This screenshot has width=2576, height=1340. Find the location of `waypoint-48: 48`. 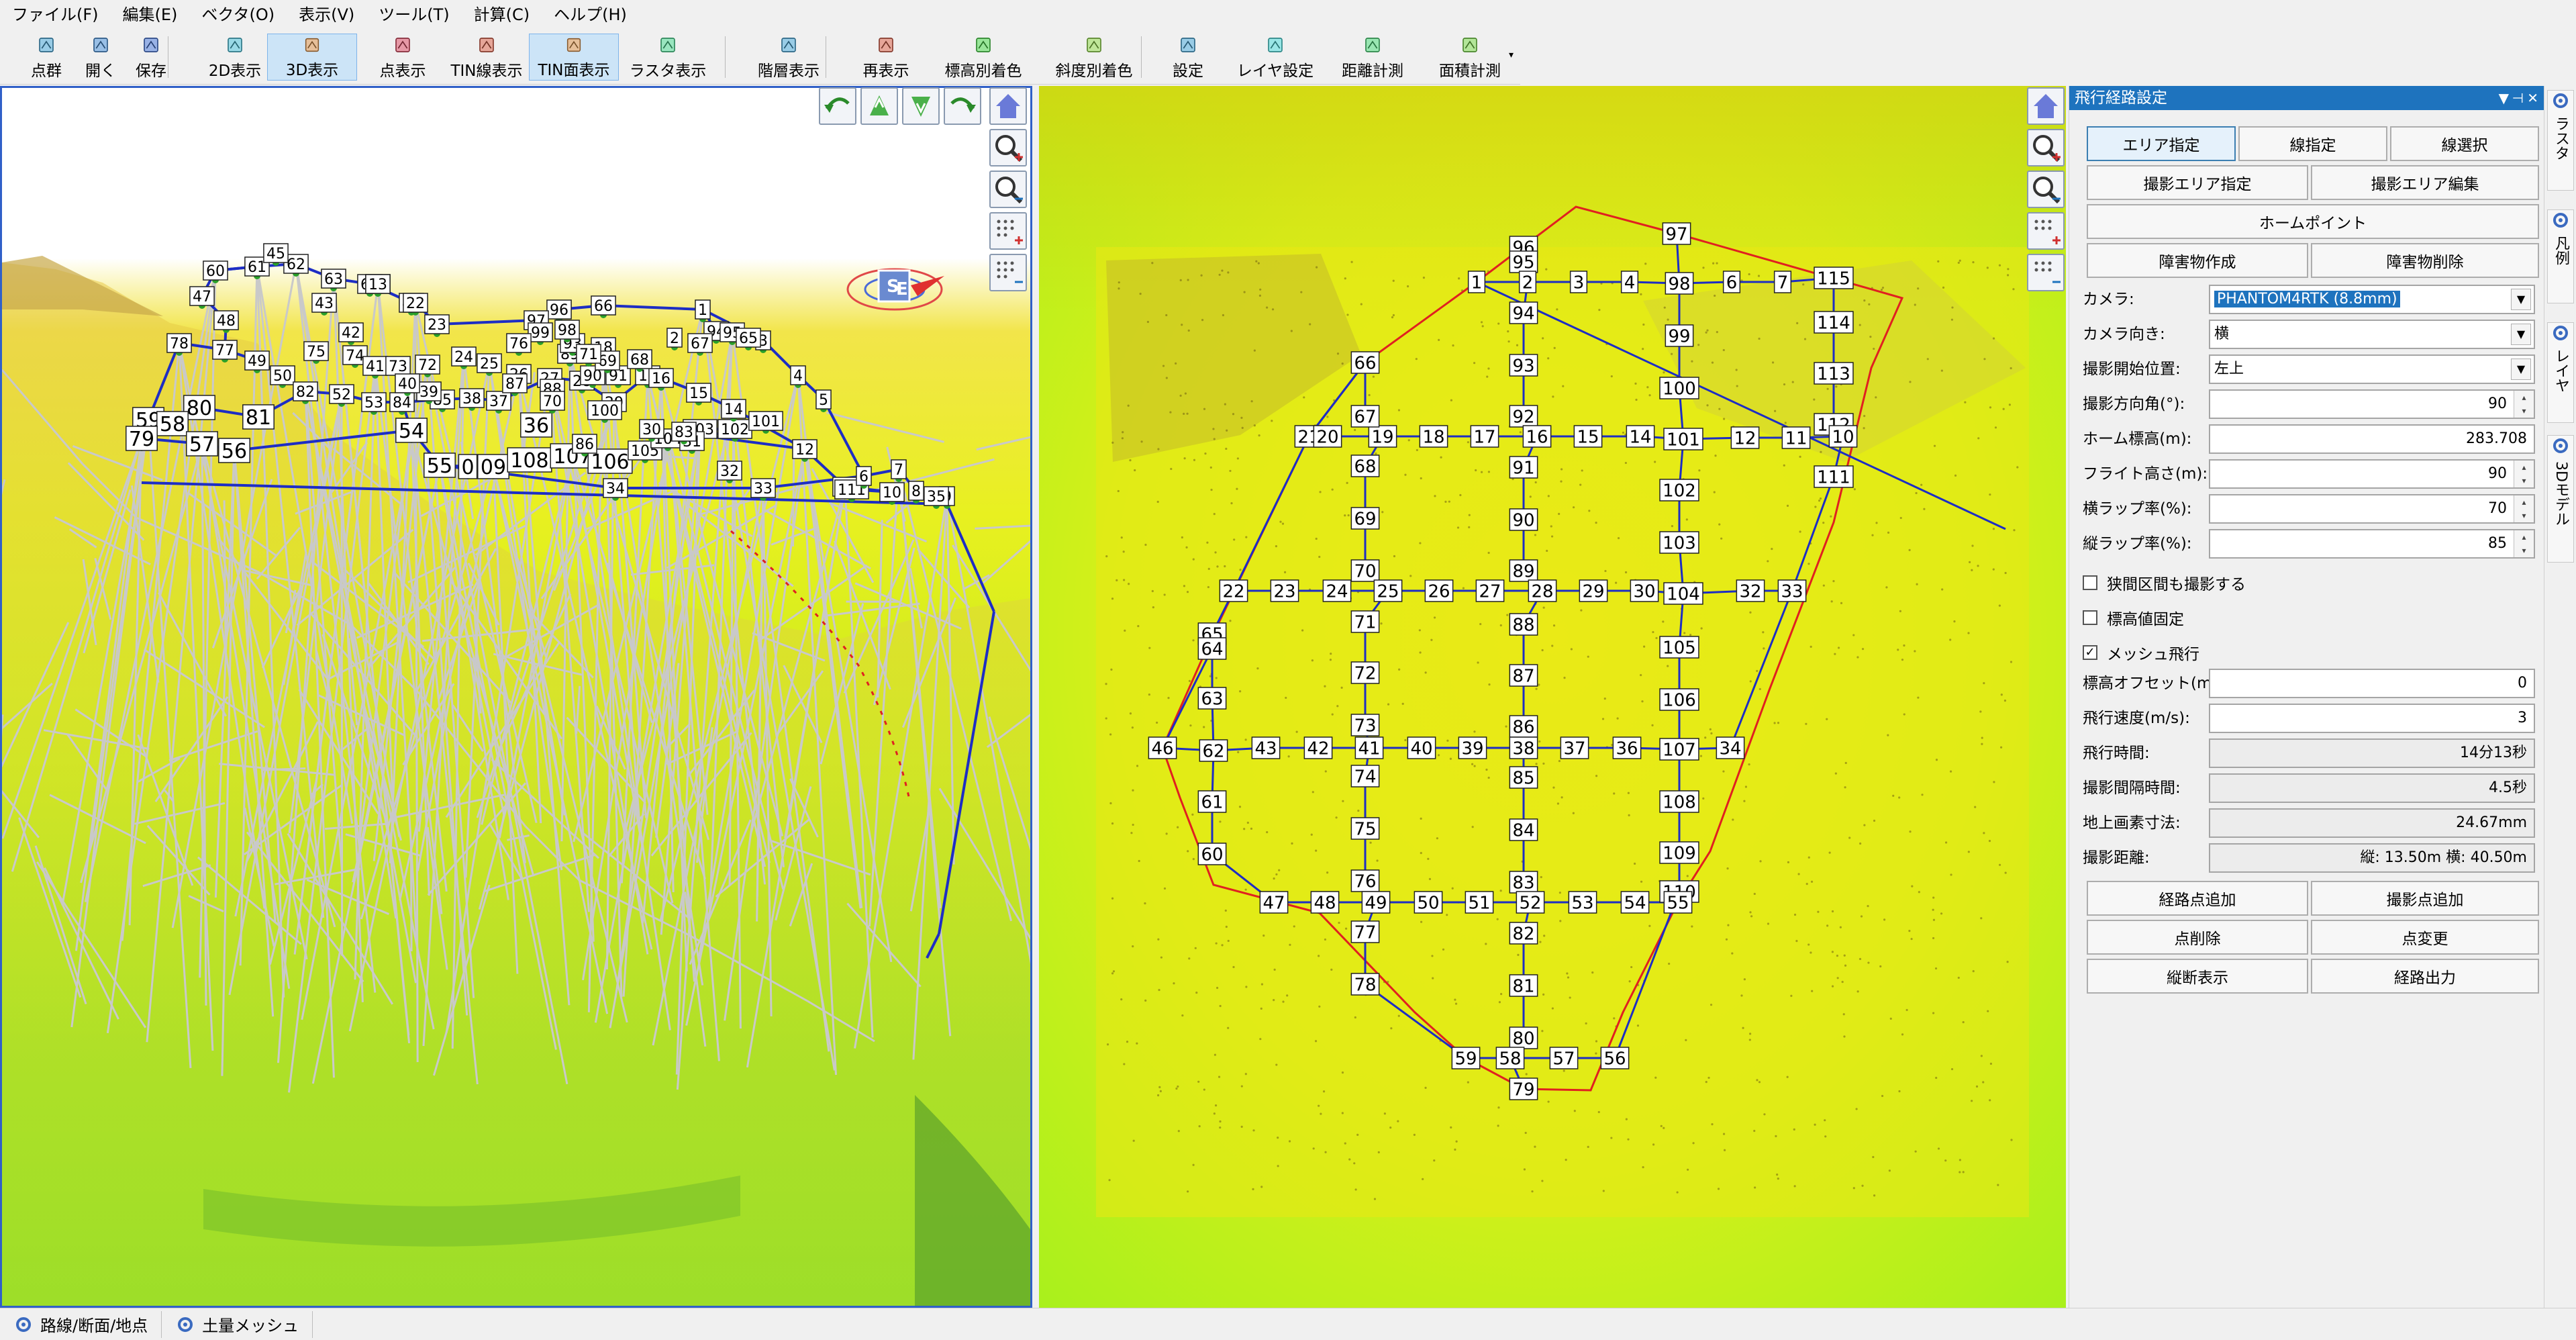

waypoint-48: 48 is located at coordinates (1325, 902).